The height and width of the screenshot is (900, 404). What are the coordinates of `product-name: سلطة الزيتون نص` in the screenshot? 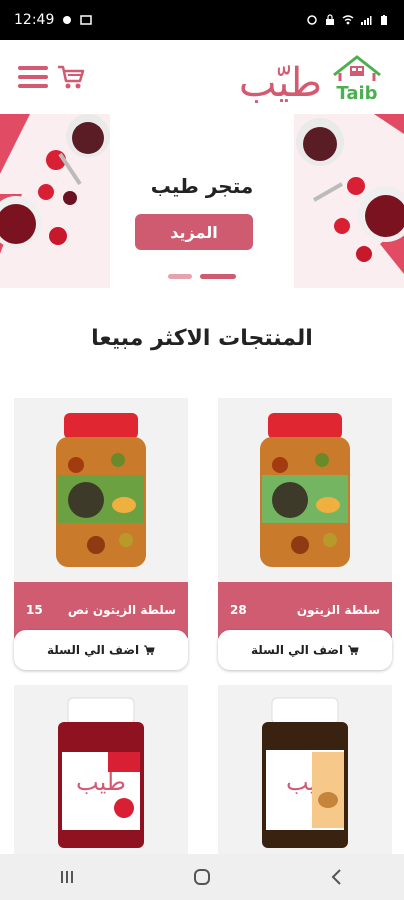 It's located at (121, 610).